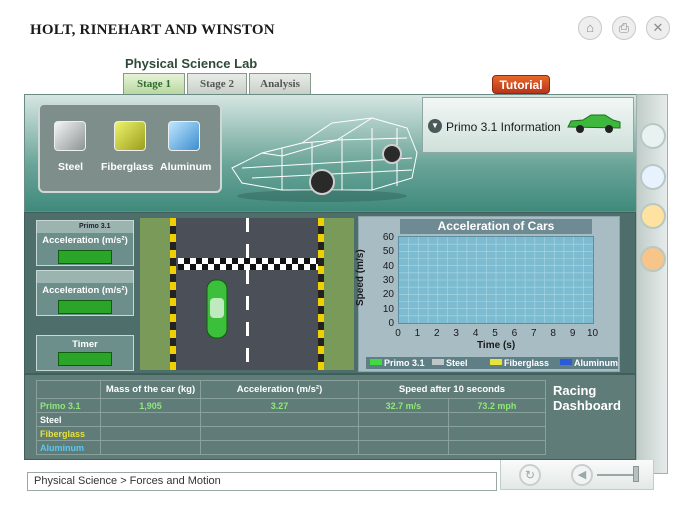  Describe the element at coordinates (496, 226) in the screenshot. I see `chart-title: Acceleration of Cars` at that location.